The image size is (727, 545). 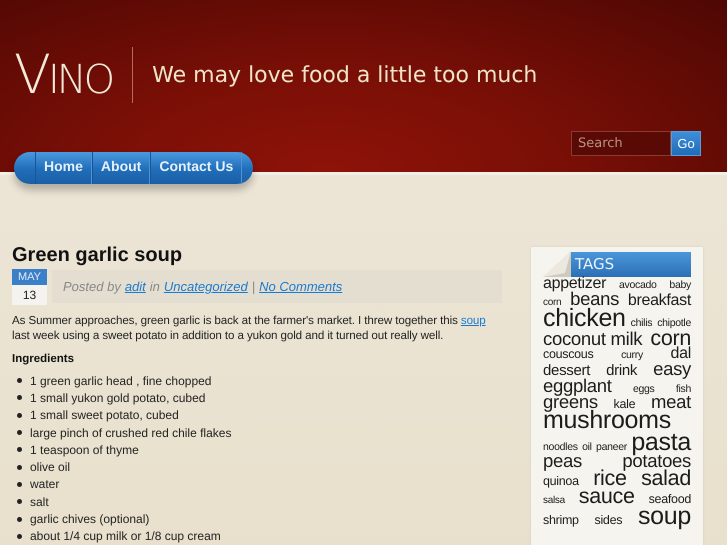 I want to click on ingredient-item: 1 teaspoon of thyme, so click(x=84, y=449).